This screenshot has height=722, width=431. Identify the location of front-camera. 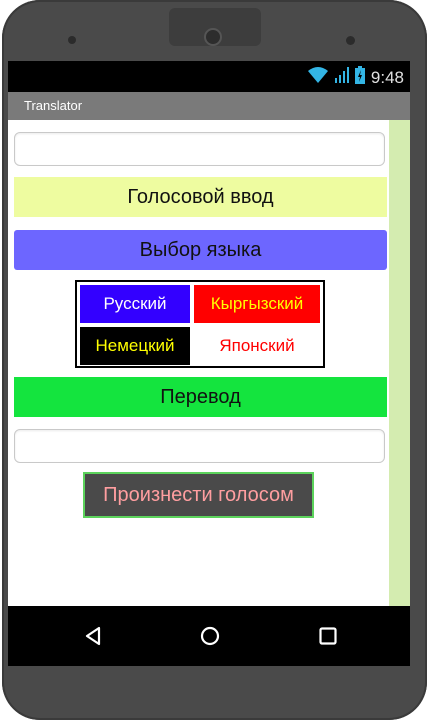
(213, 37).